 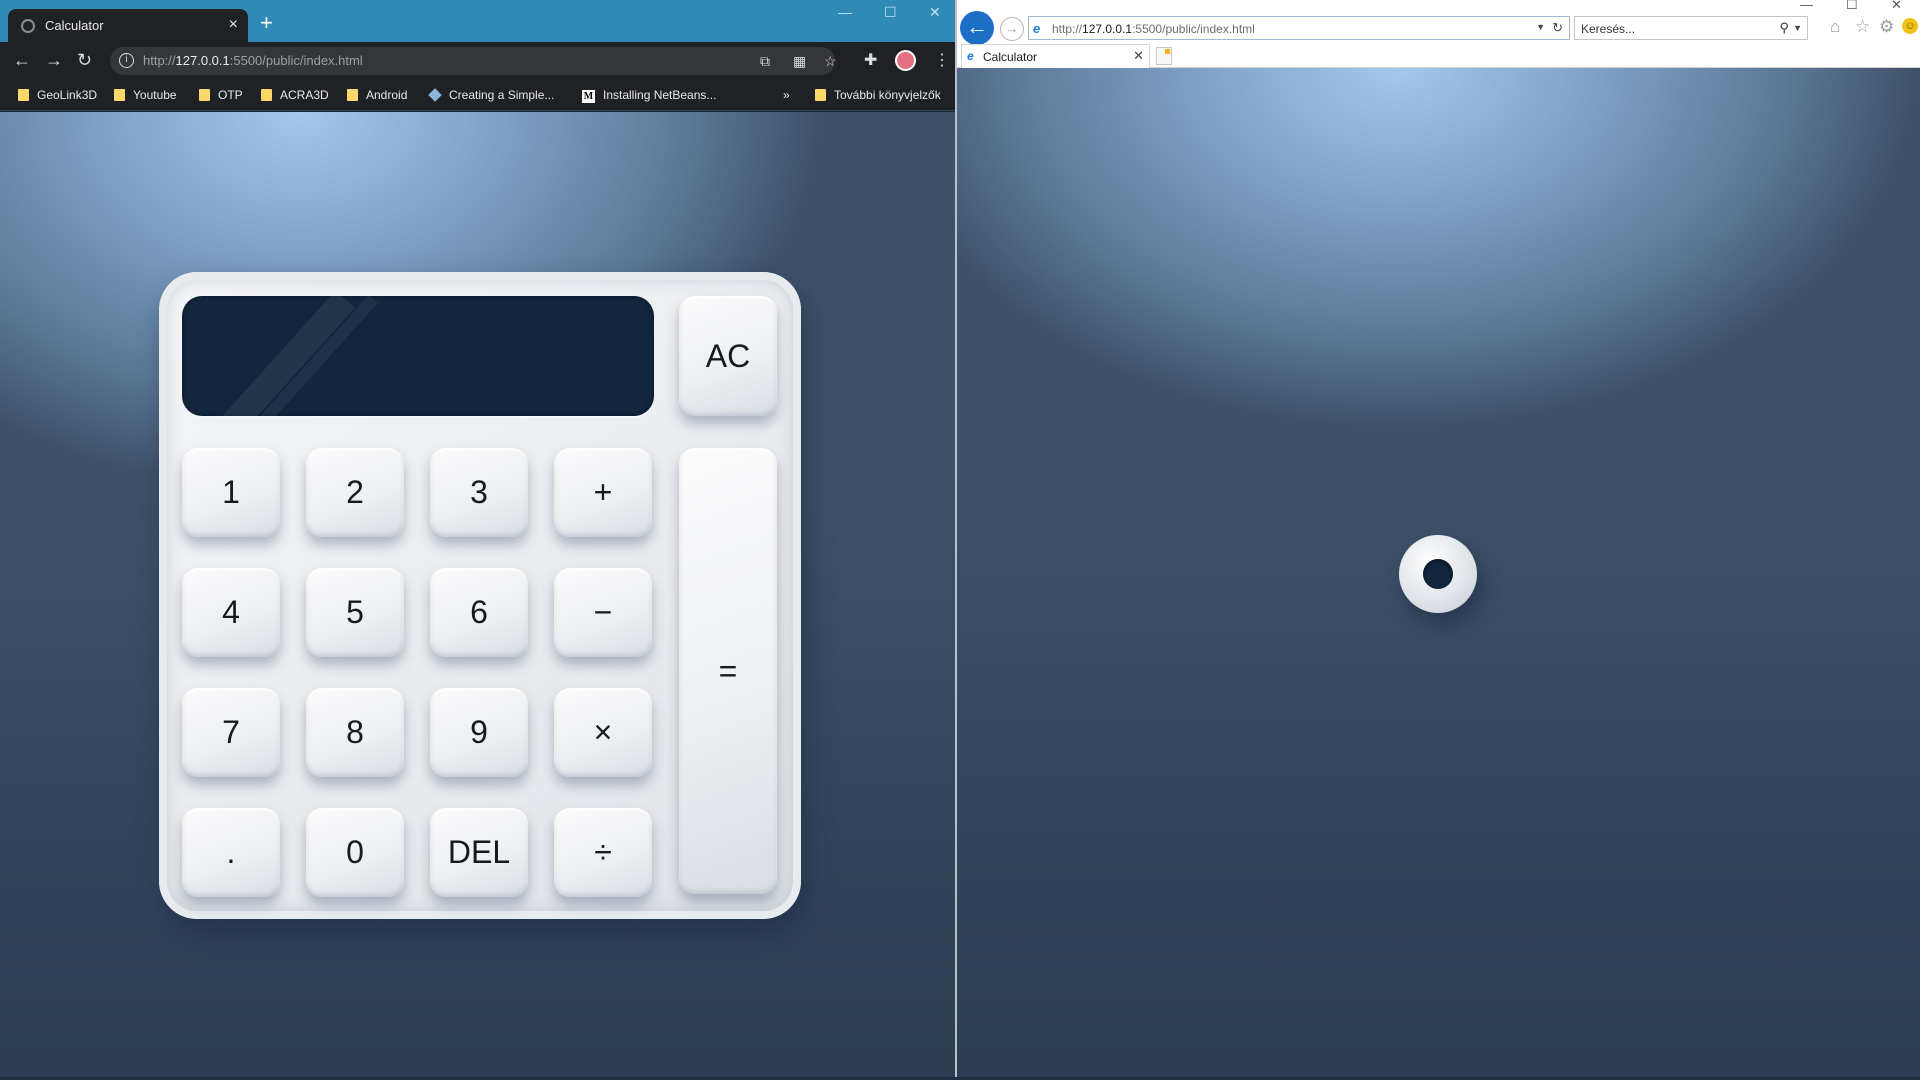 I want to click on ie-address-url: http://127.0.0.1:5500/public/index.html, so click(x=1153, y=29).